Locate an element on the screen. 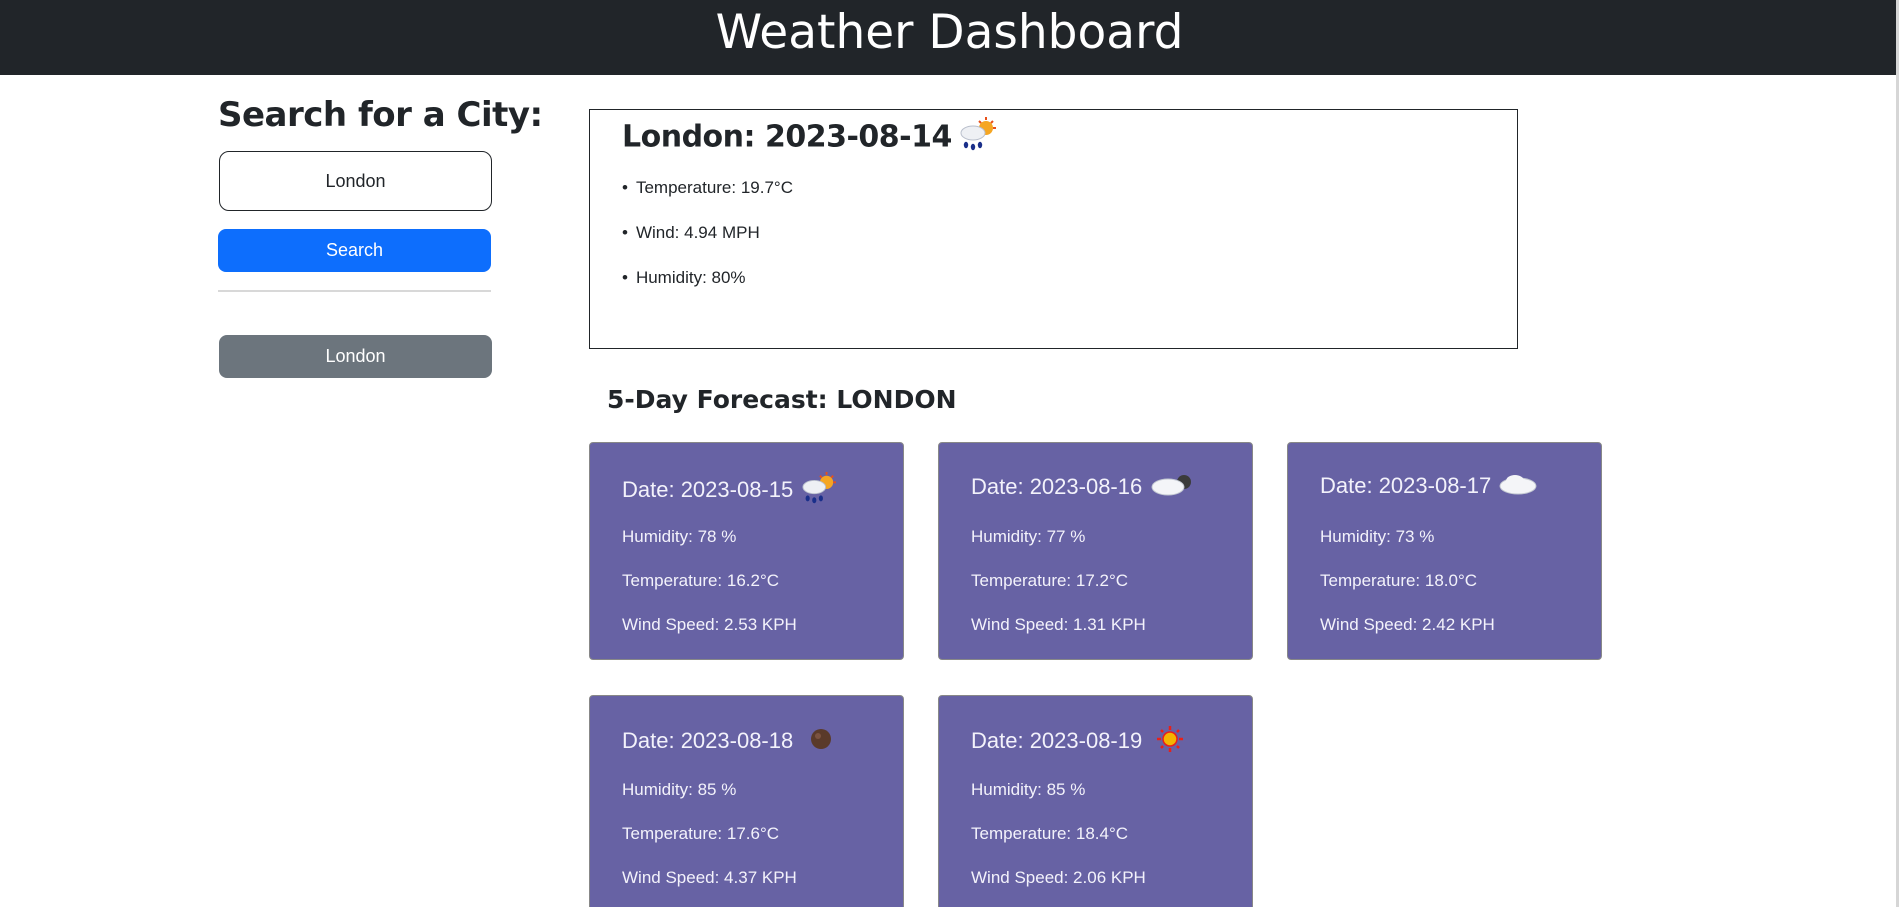 The image size is (1899, 907). forecast-title: 5-Day Forecast: LONDON is located at coordinates (782, 399).